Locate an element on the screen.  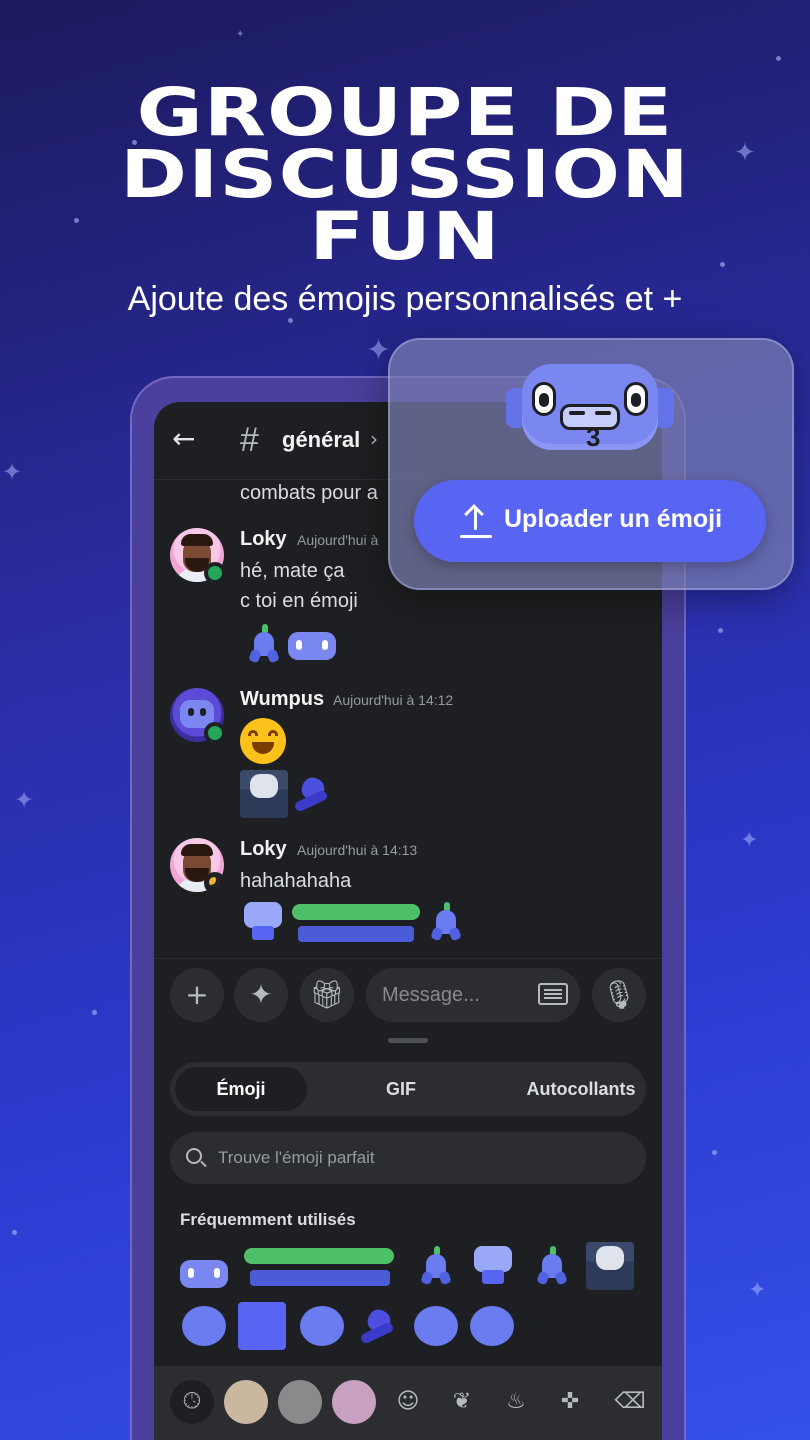
robot-face-emoji is located at coordinates (312, 646).